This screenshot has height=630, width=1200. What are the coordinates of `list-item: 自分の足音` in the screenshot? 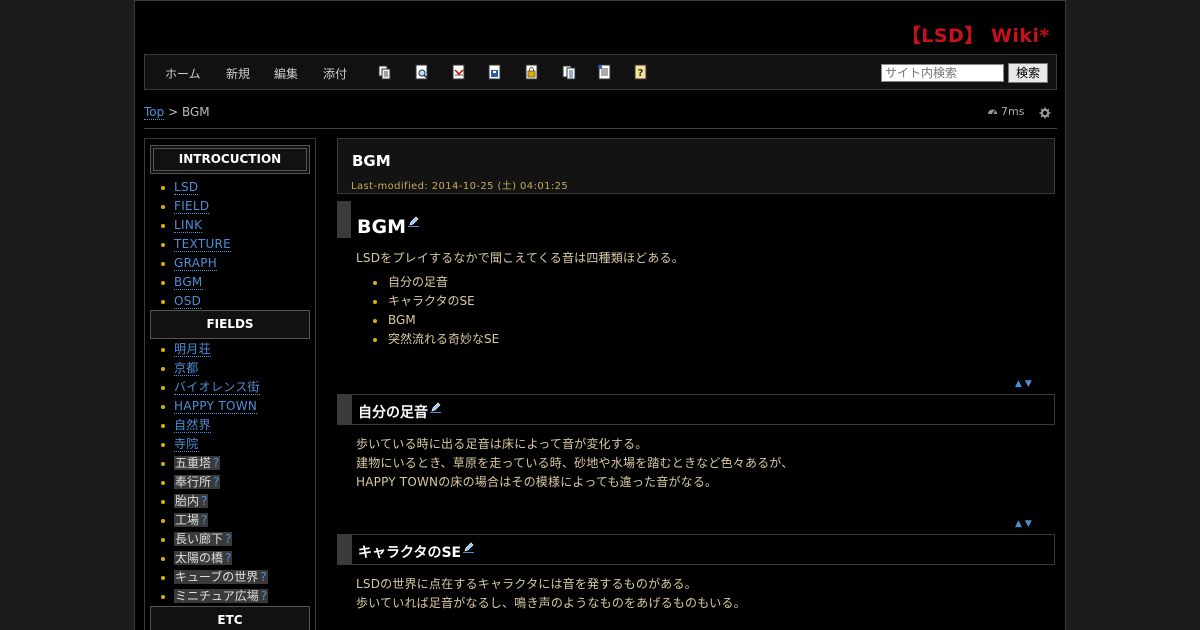 It's located at (436, 282).